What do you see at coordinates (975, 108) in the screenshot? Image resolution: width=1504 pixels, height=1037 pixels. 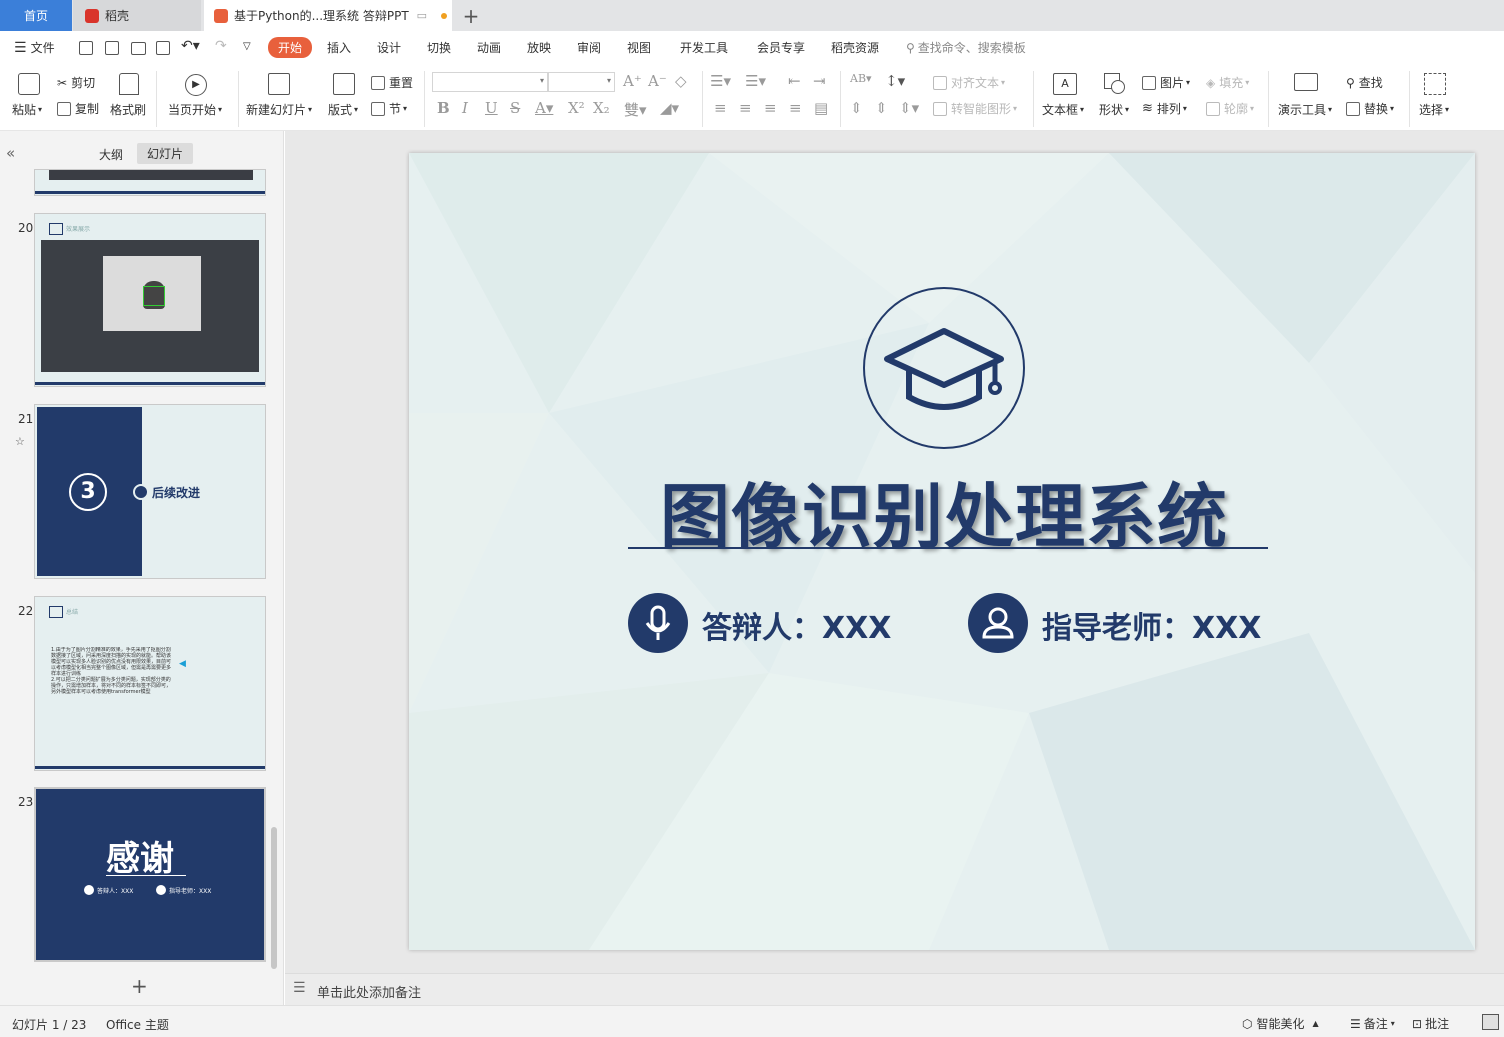 I see `smart-shape-button: 转智能图形 ▾` at bounding box center [975, 108].